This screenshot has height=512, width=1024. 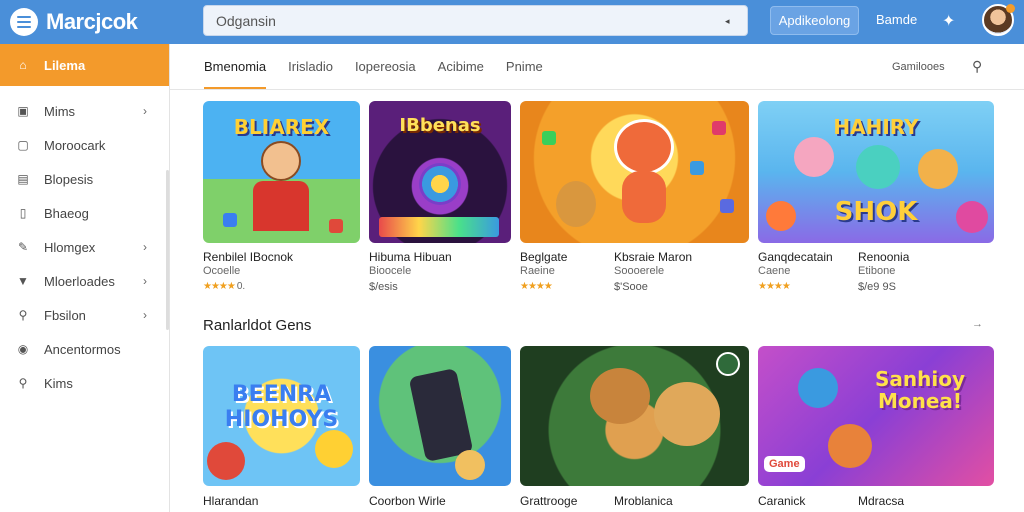 What do you see at coordinates (281, 416) in the screenshot?
I see `game-thumbnail: BEENRA HIOHOYS` at bounding box center [281, 416].